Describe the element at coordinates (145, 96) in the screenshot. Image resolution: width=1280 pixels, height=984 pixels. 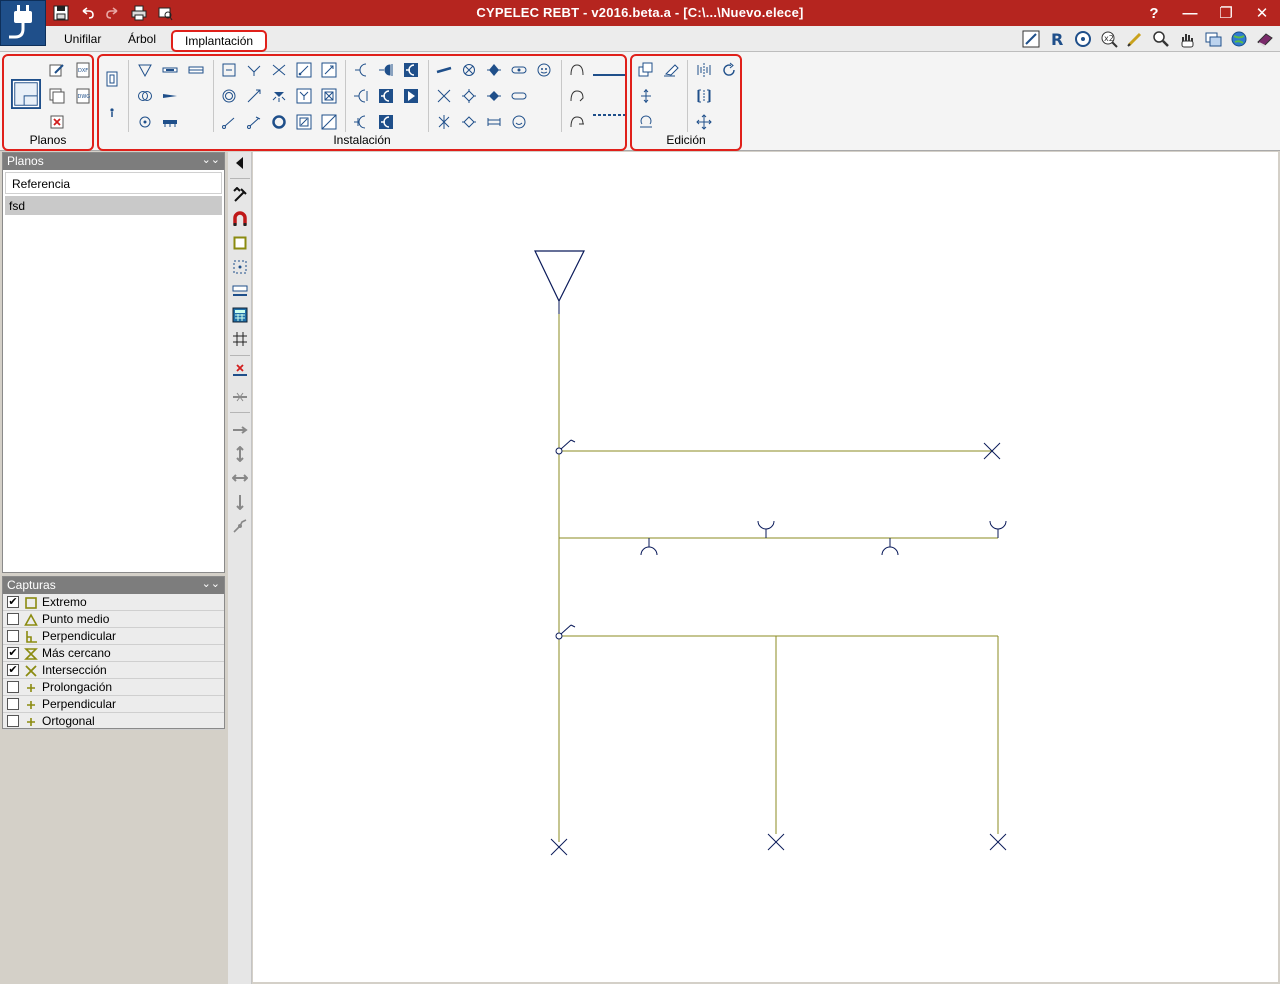
I see `double-circle-button` at that location.